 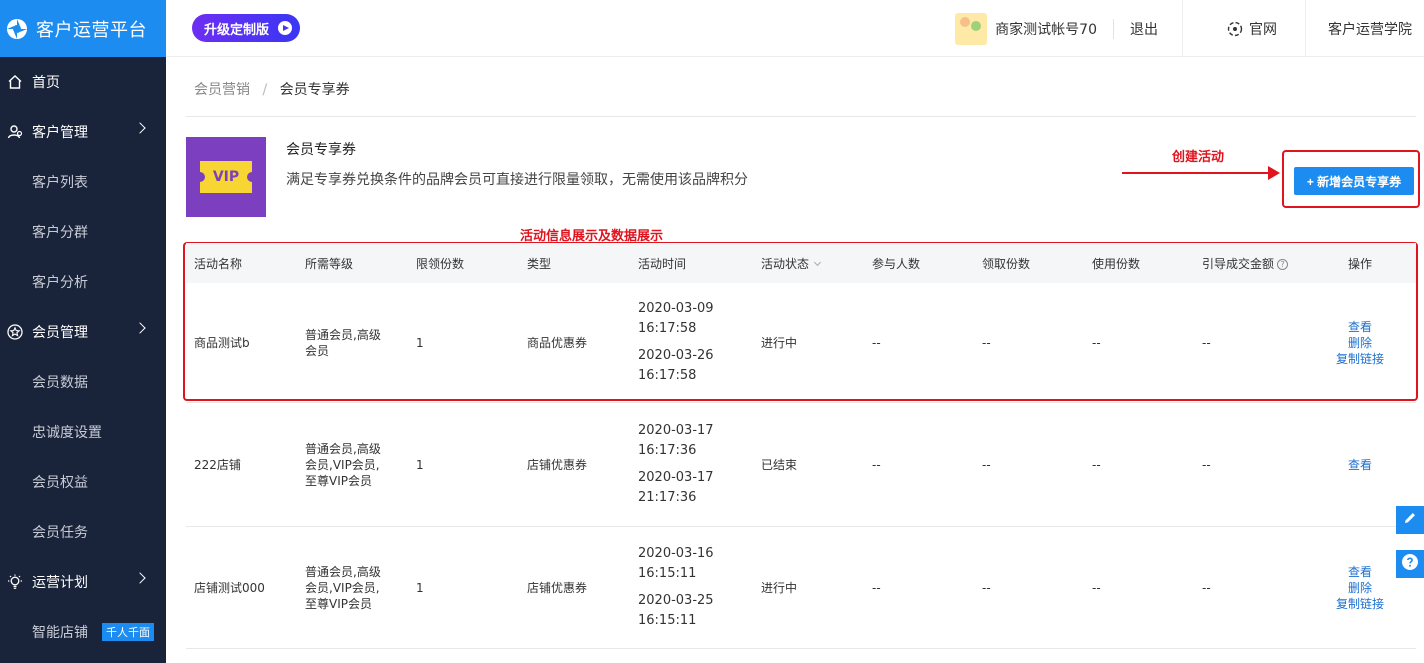 I want to click on sort-down-icon, so click(x=817, y=262).